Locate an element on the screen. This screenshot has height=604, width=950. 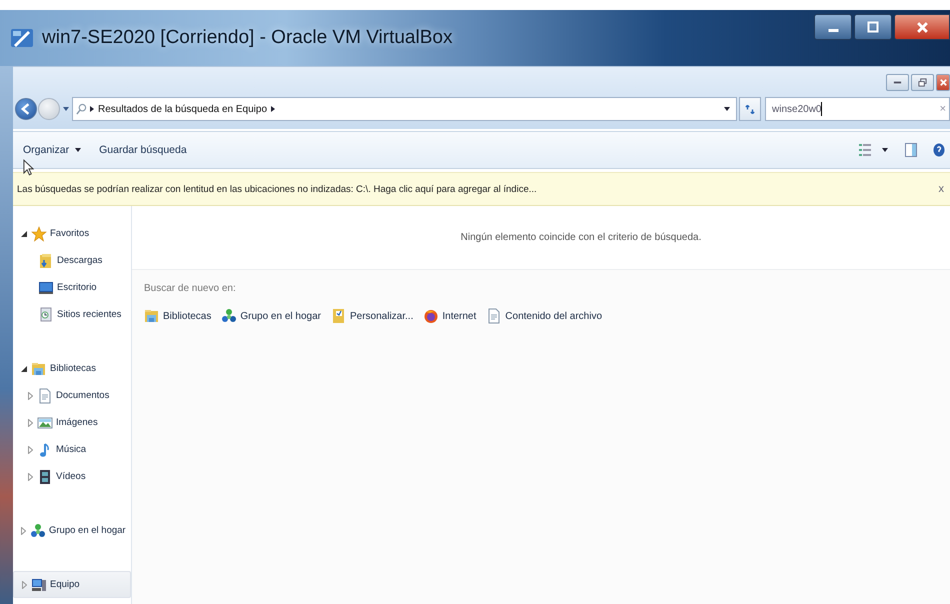
search-location-link: Grupo en el hogar is located at coordinates (271, 316).